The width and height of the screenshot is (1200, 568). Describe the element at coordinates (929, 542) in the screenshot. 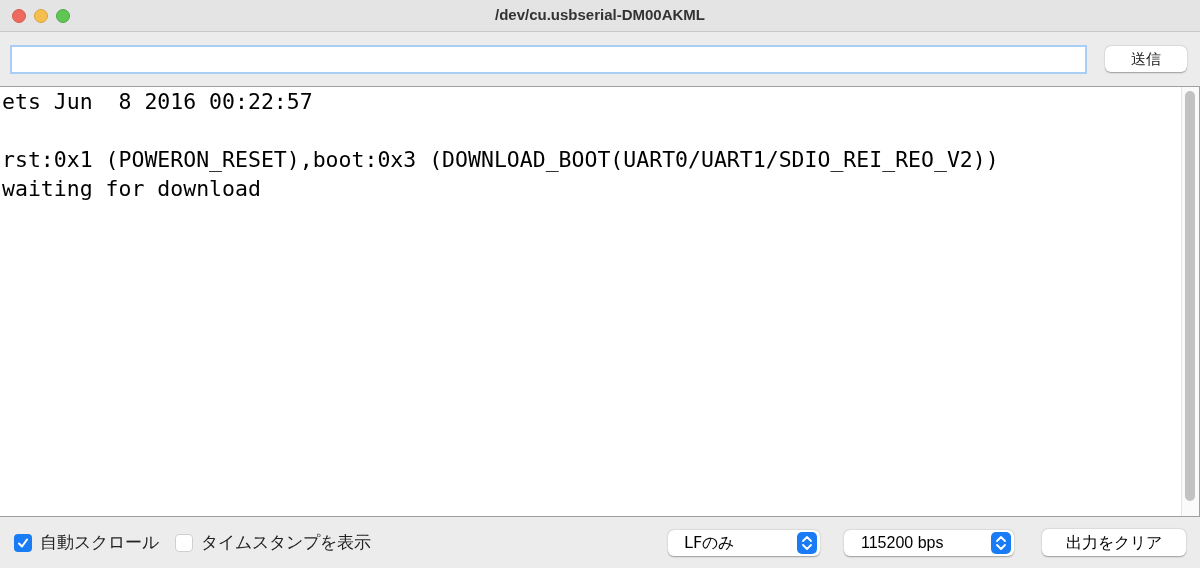

I see `baud-rate-select: 115200 bps` at that location.